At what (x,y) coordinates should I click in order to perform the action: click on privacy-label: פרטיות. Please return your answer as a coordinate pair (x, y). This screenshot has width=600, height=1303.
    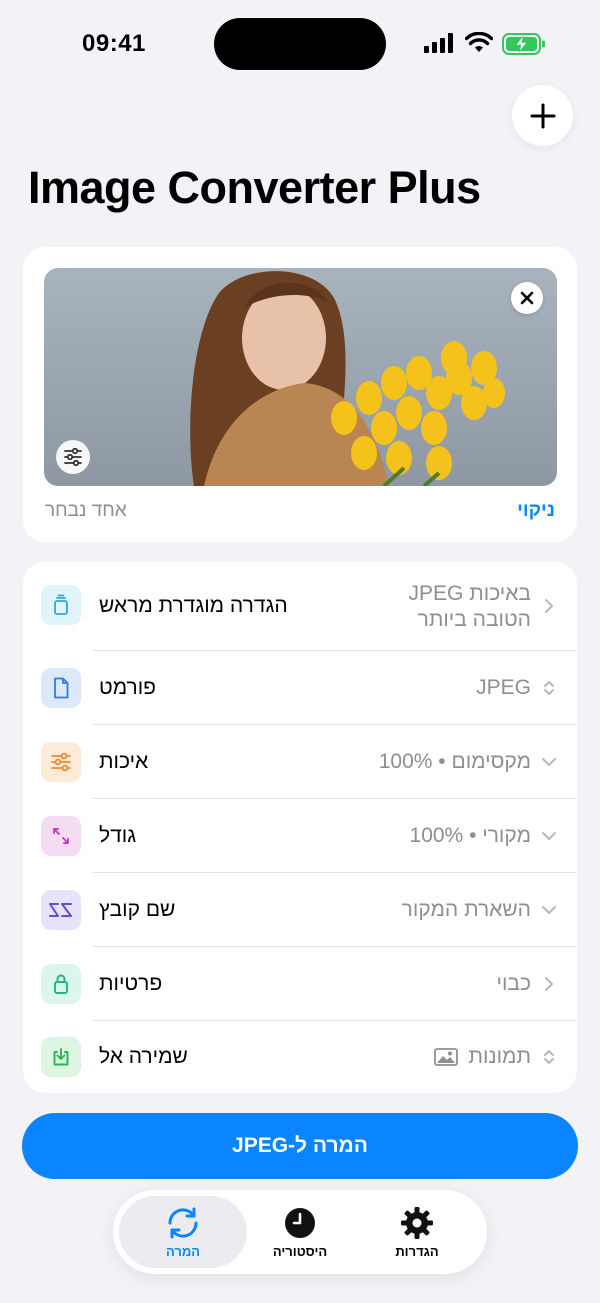
    Looking at the image, I should click on (131, 983).